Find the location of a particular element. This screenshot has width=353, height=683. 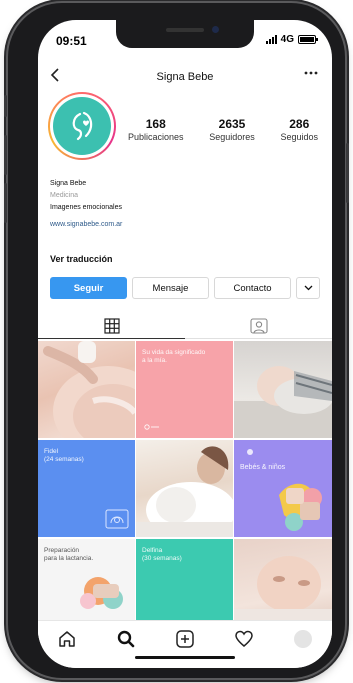

profile-avatar is located at coordinates (82, 126).